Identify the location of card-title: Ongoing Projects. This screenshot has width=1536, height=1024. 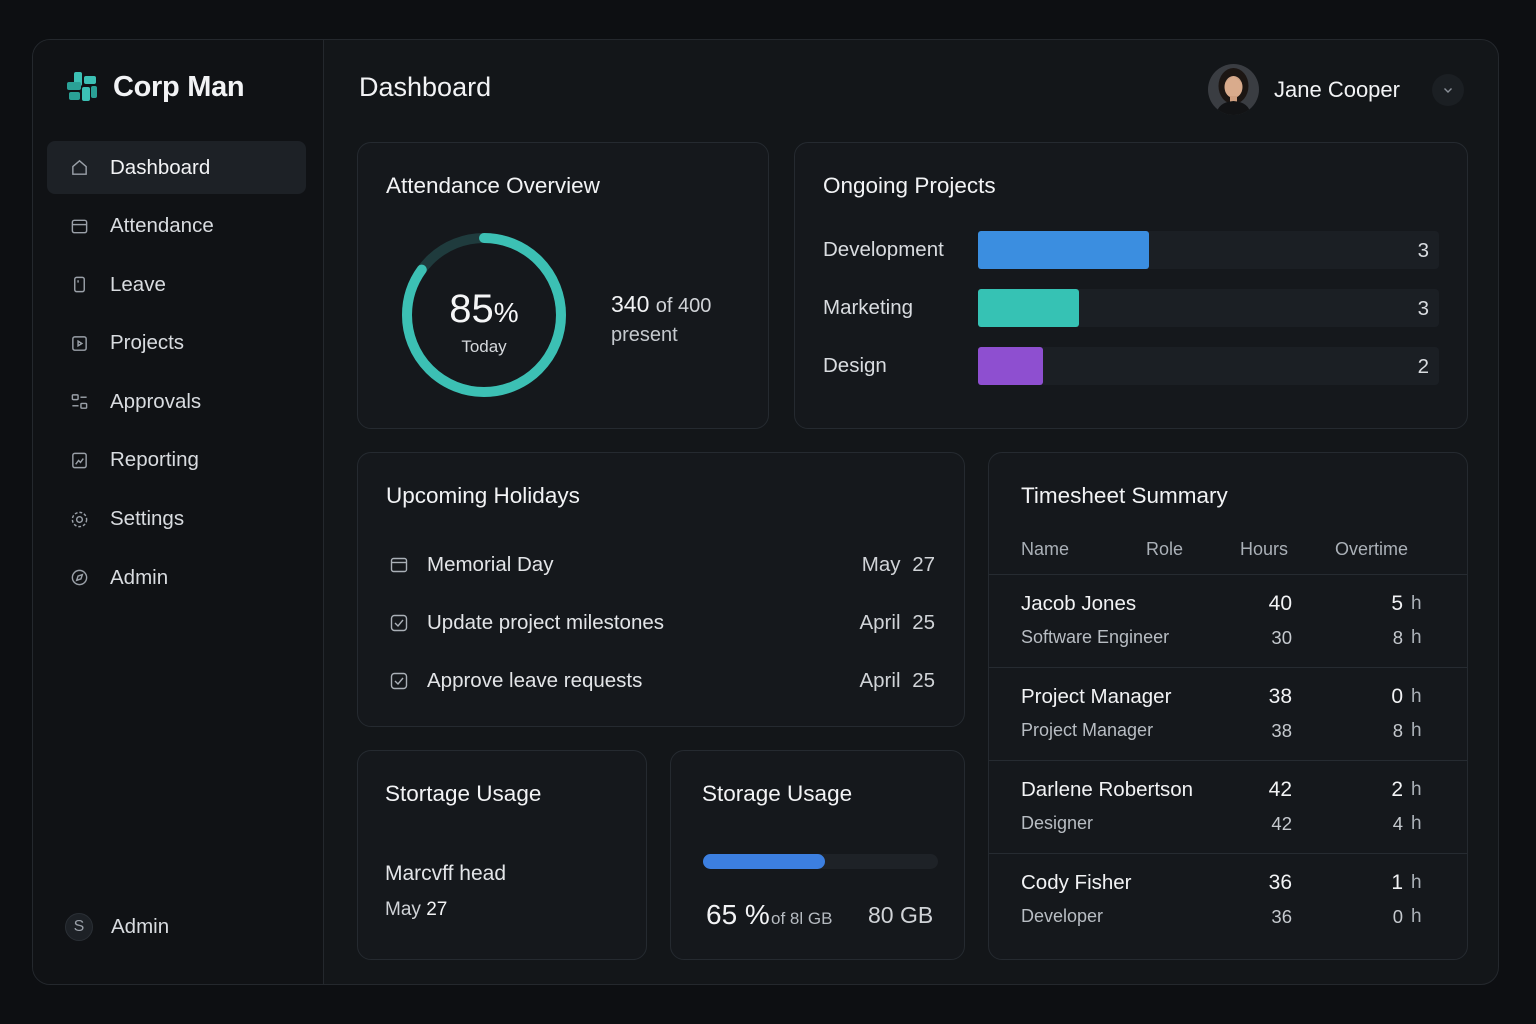
(909, 185).